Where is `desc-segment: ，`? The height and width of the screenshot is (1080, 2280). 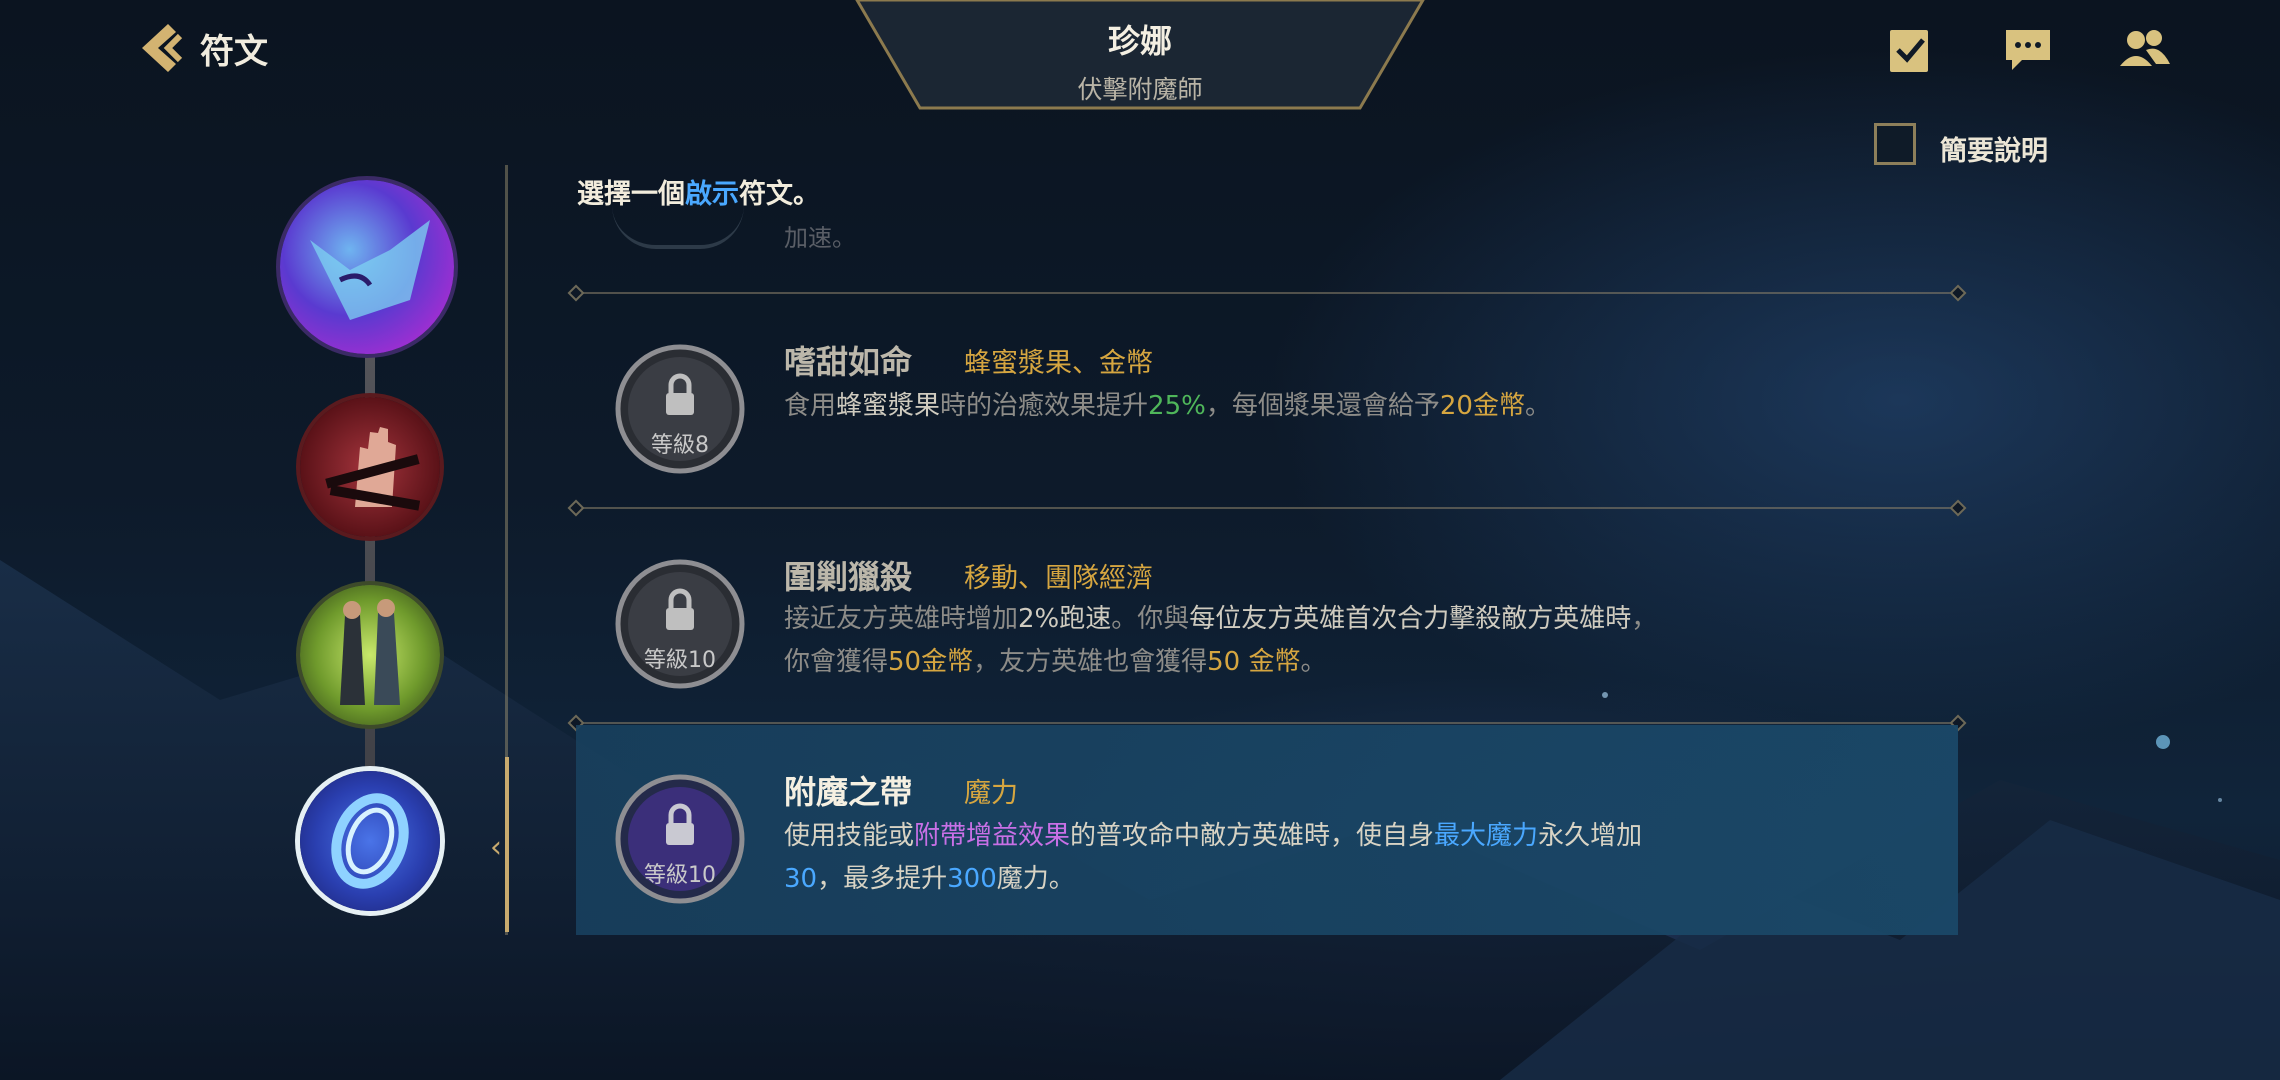 desc-segment: ， is located at coordinates (1644, 619).